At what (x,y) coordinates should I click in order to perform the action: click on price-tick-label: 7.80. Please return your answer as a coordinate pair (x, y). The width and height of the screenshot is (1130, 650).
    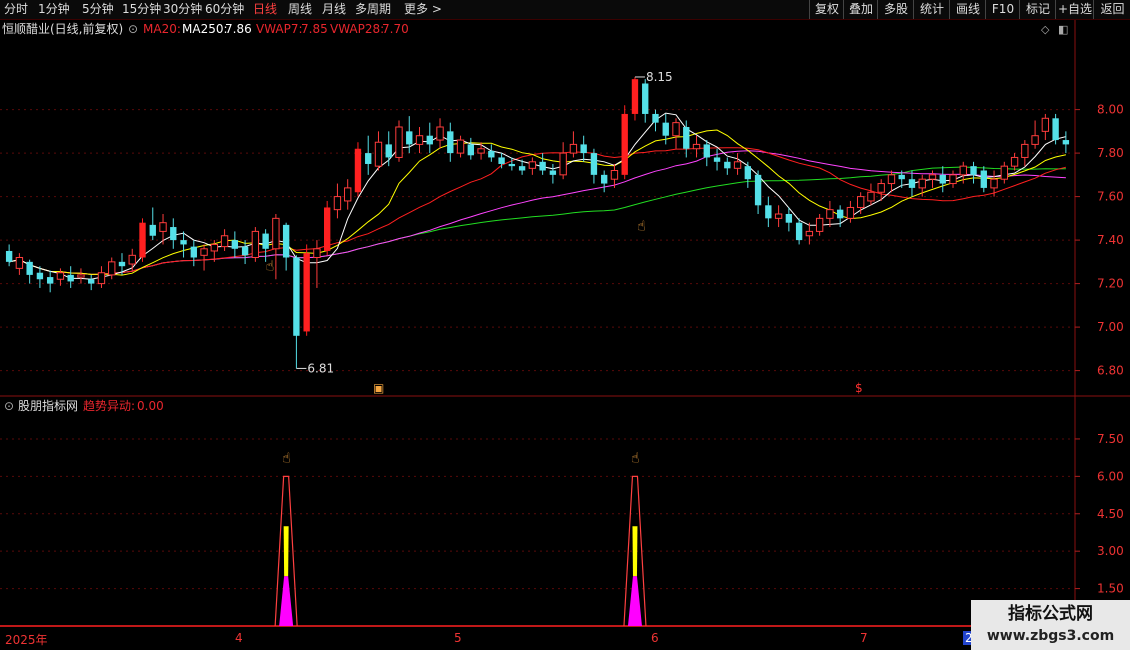
    Looking at the image, I should click on (1110, 153).